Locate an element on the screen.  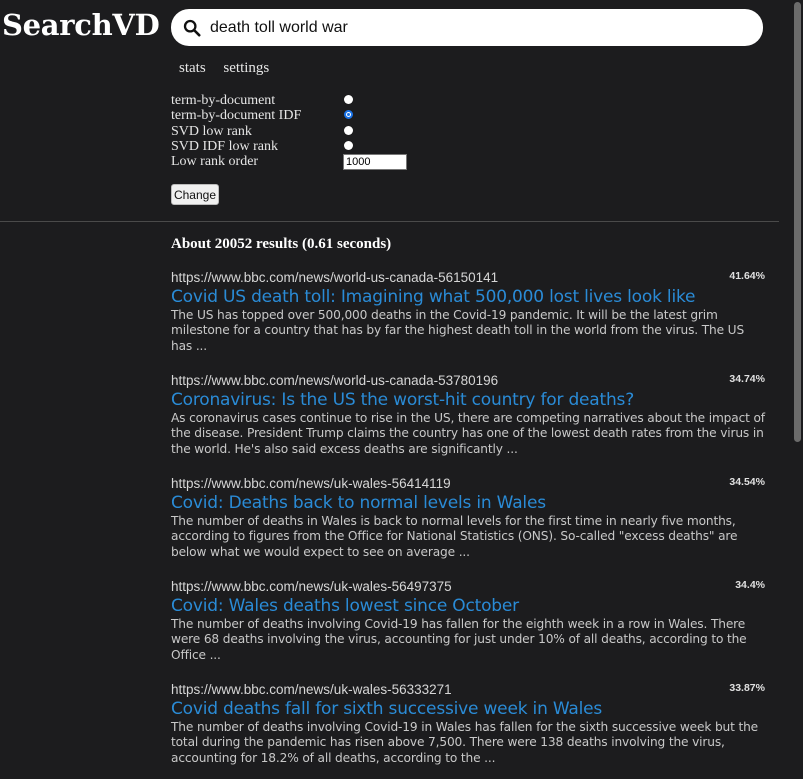
result-score: 34.74% is located at coordinates (747, 379).